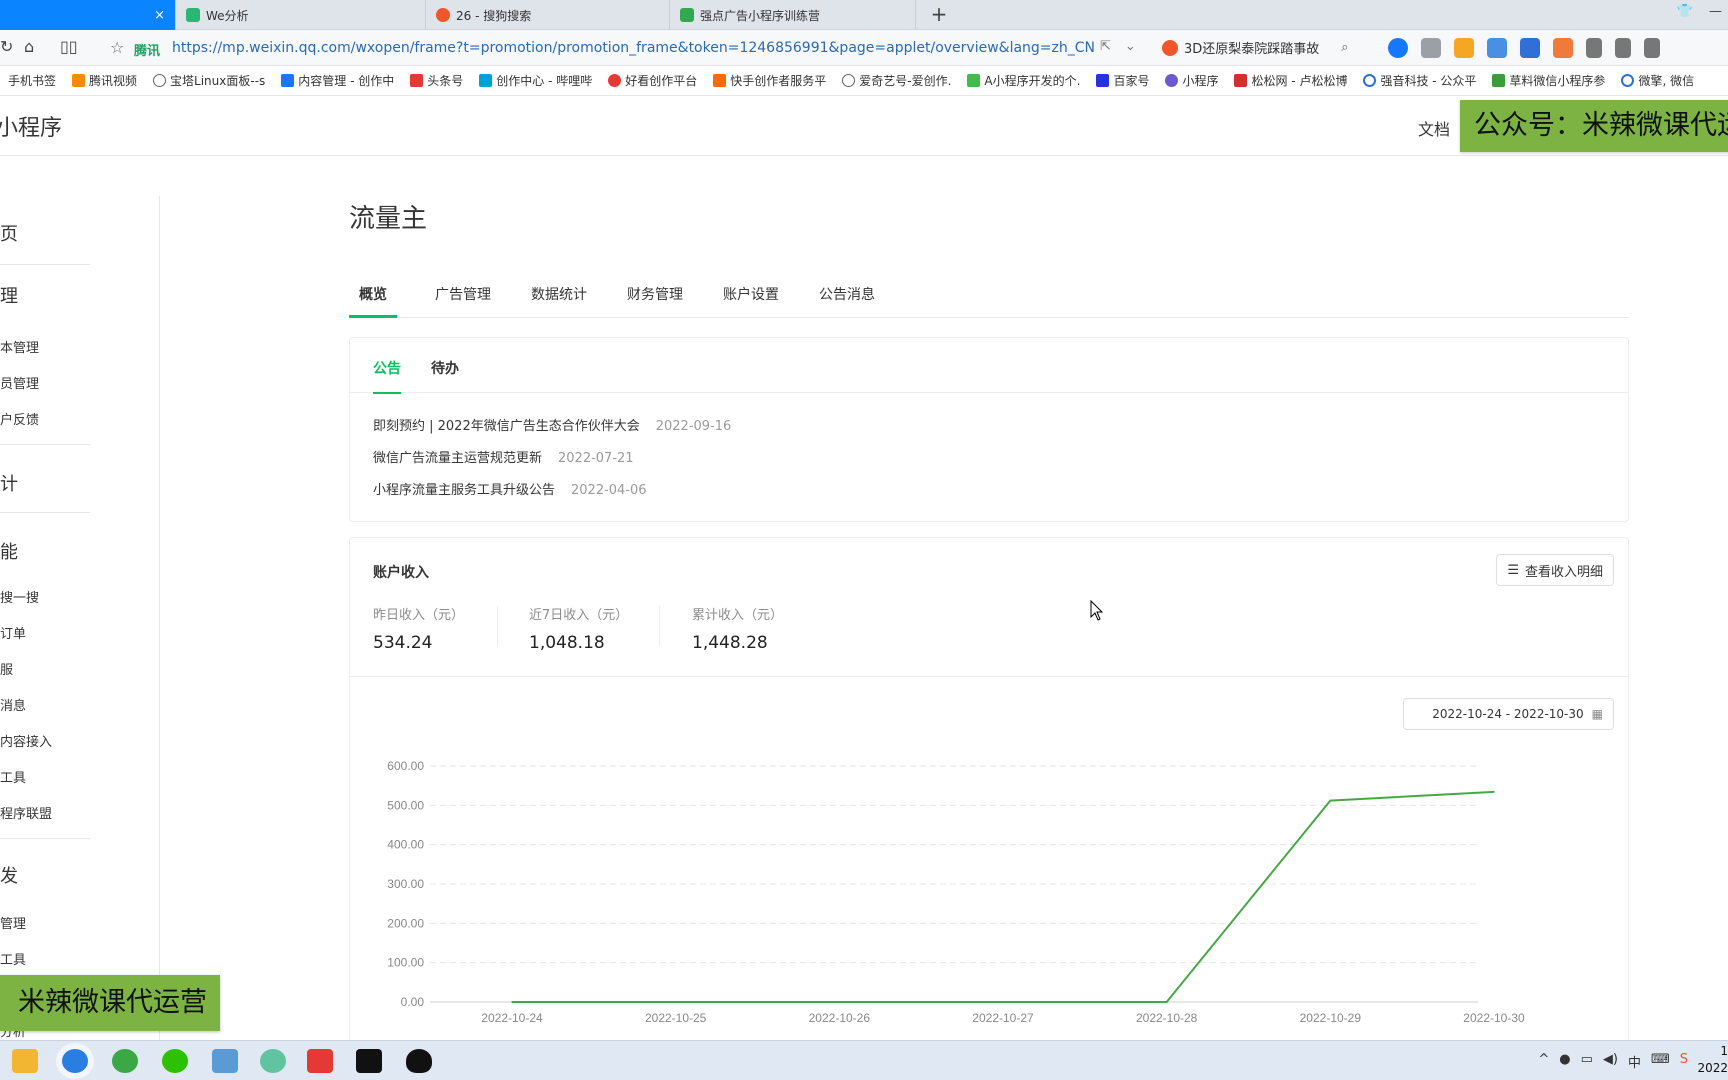  What do you see at coordinates (793, 15) in the screenshot?
I see `browser-tab-training: 强点广告小程序训练营` at bounding box center [793, 15].